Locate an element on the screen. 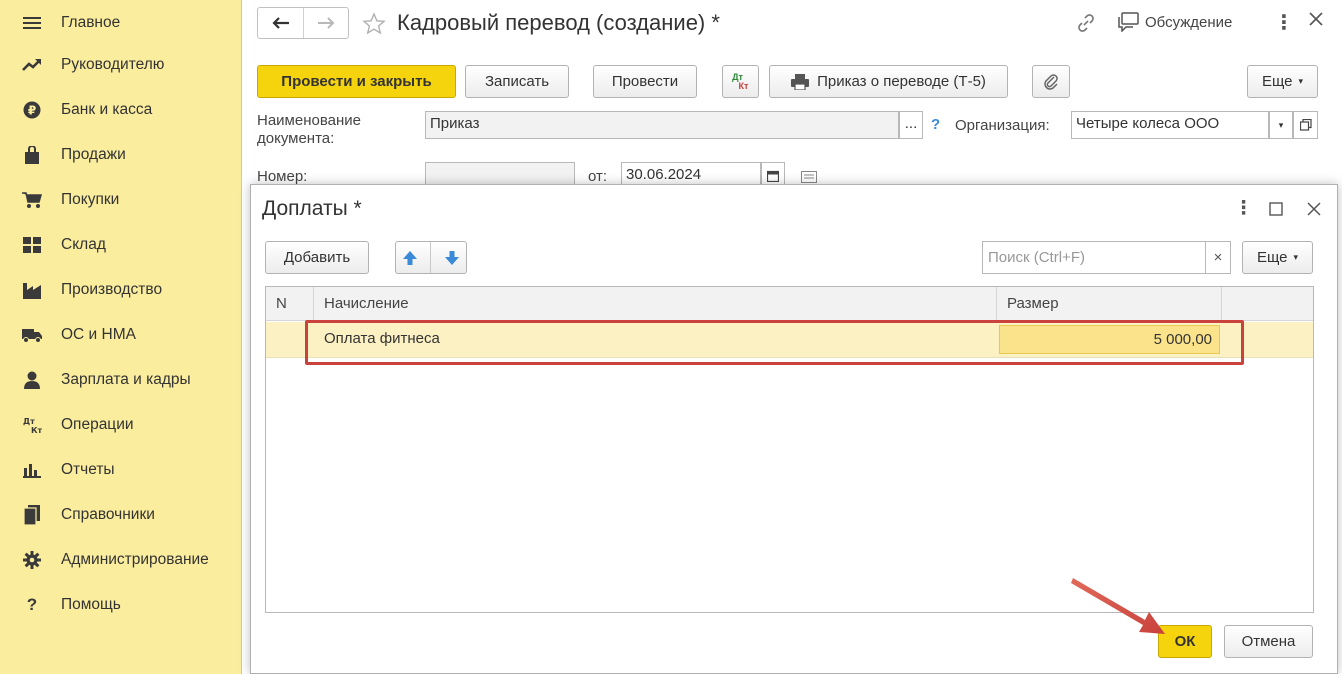  menu-icon is located at coordinates (32, 23).